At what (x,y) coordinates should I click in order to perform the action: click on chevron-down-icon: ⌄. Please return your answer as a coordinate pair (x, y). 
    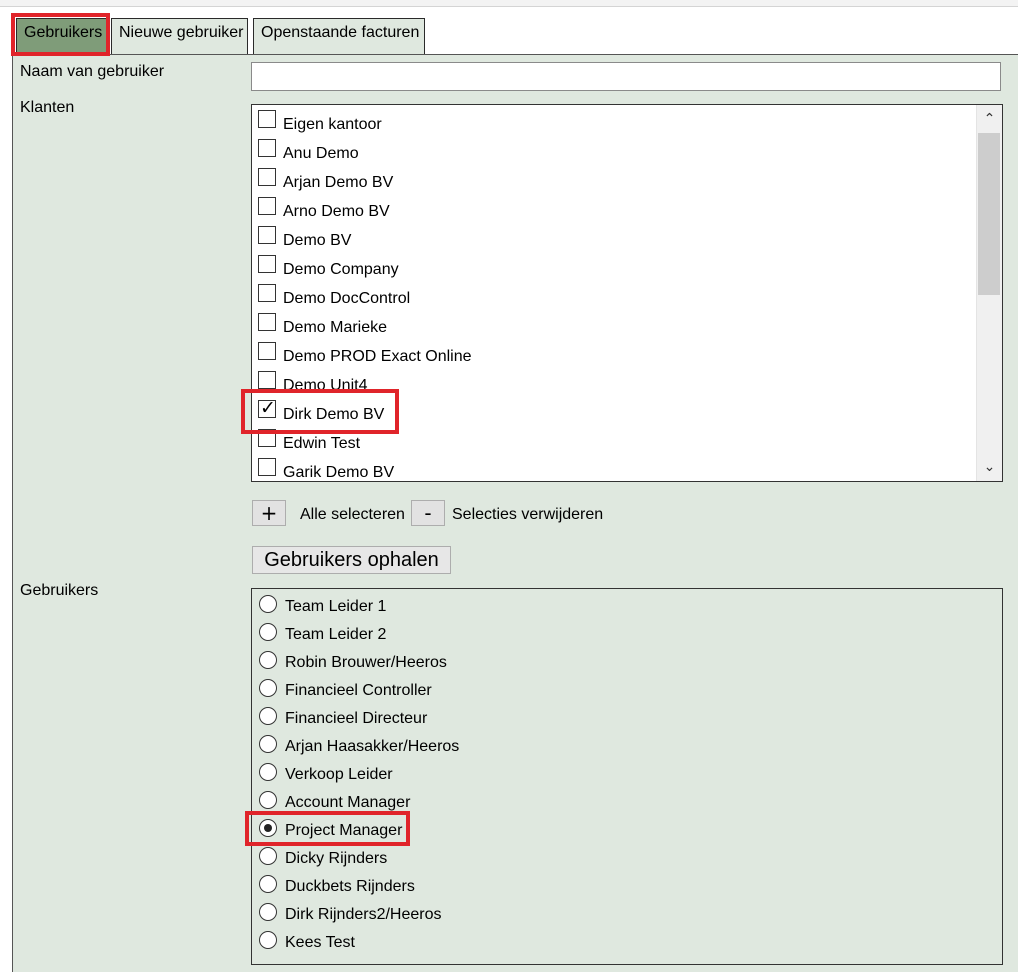
    Looking at the image, I should click on (989, 467).